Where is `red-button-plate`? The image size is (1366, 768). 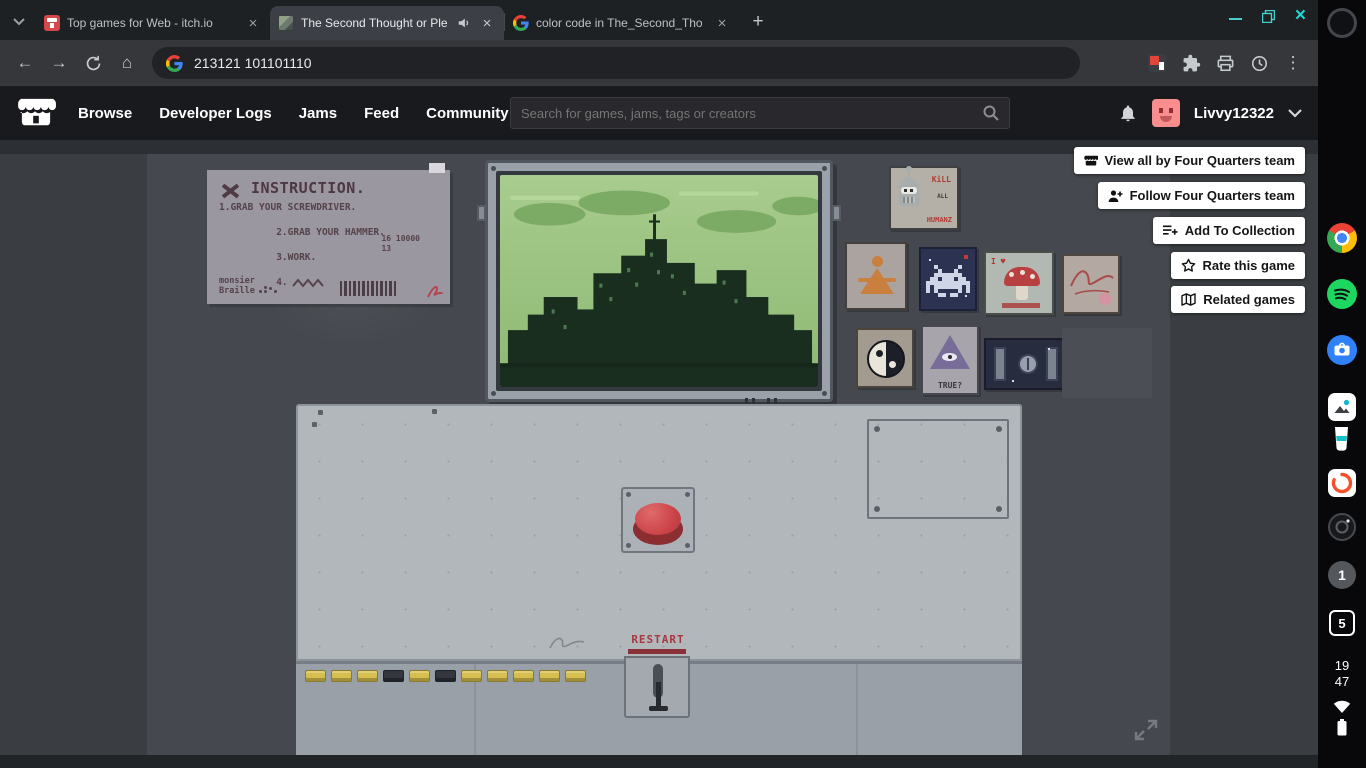 red-button-plate is located at coordinates (658, 520).